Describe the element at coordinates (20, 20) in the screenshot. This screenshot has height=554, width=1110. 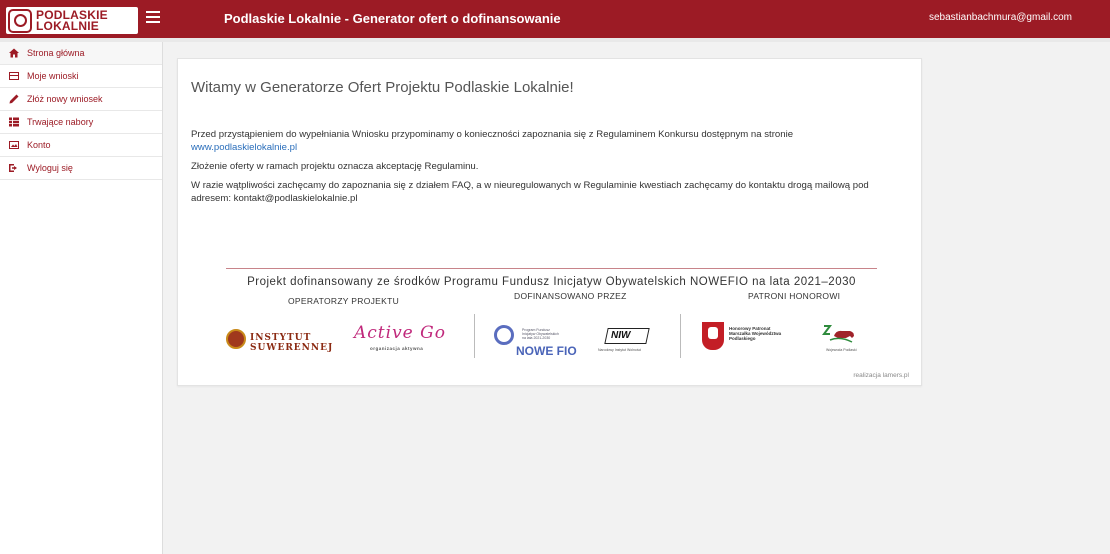
I see `logo-mark-icon` at that location.